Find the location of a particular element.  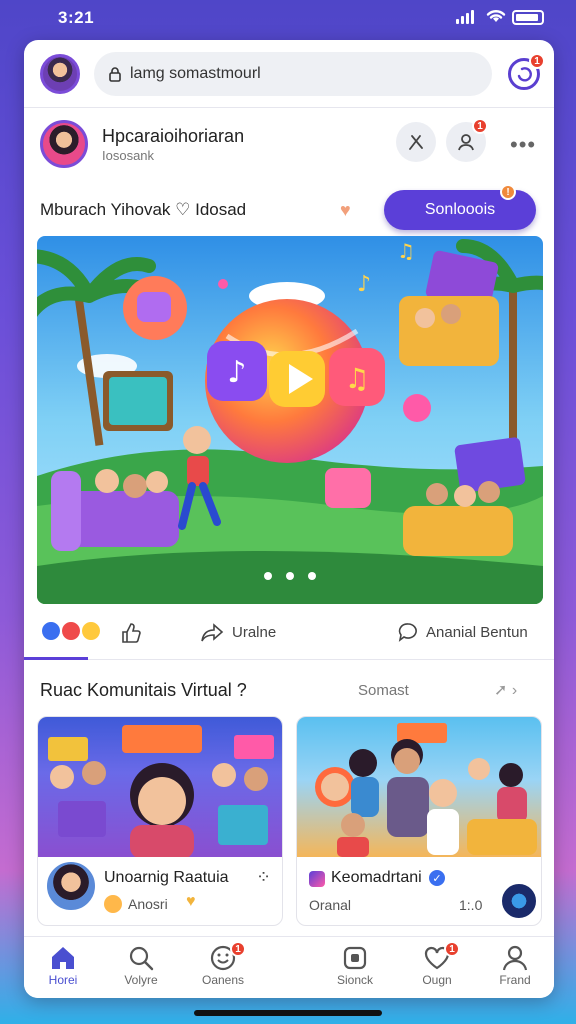

section-title: Ruac Komunitais Virtual ? is located at coordinates (143, 690).